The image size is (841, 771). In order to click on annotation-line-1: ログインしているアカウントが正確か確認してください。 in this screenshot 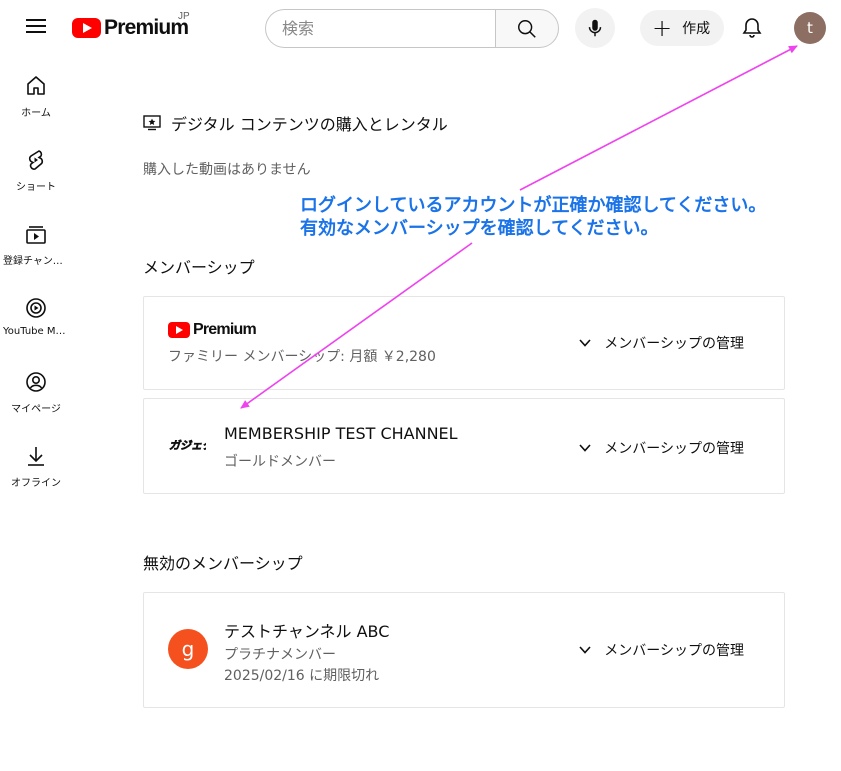, I will do `click(533, 205)`.